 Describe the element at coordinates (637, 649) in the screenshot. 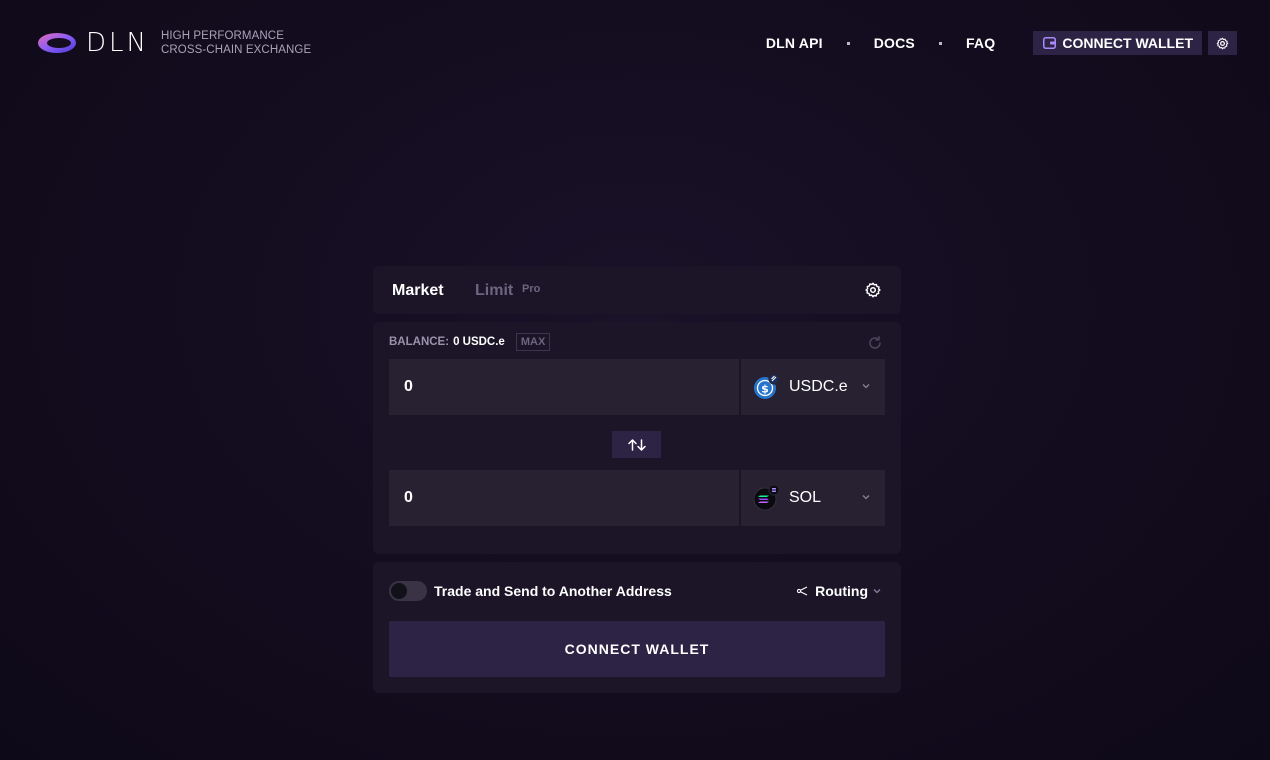

I see `connect-wallet-button: CONNECT WALLET` at that location.